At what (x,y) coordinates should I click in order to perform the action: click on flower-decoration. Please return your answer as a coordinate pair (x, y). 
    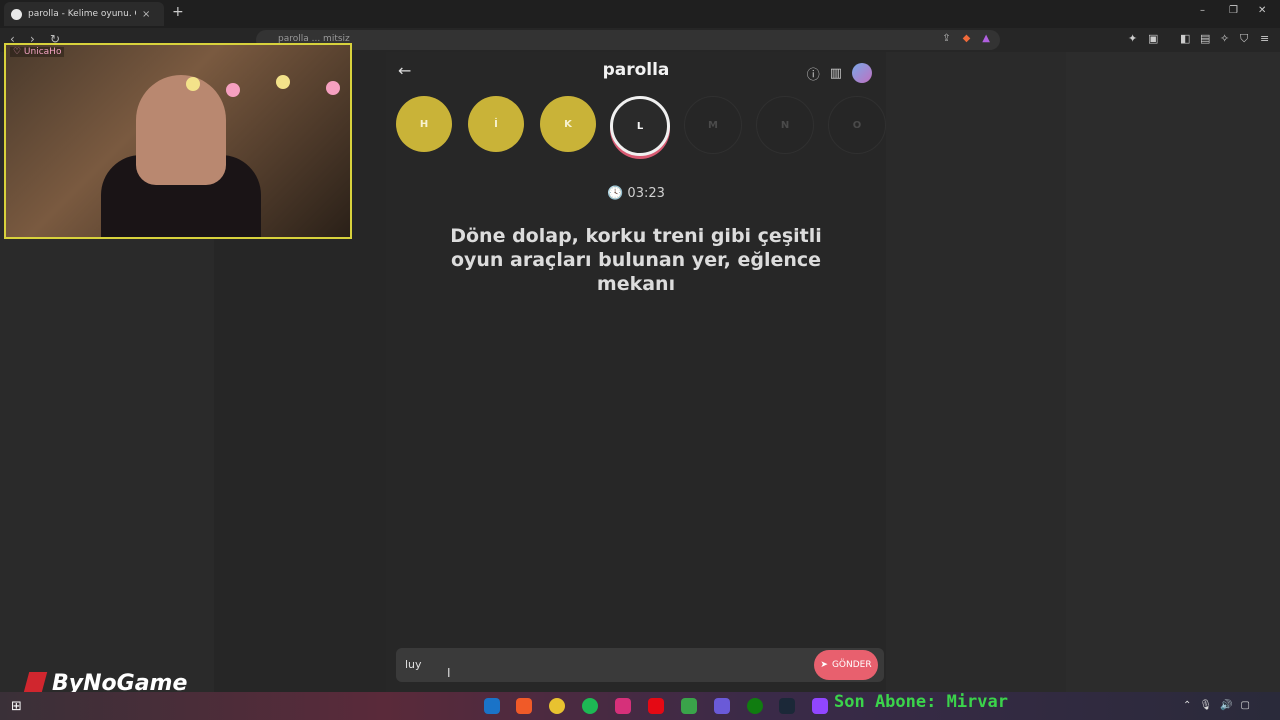
    Looking at the image, I should click on (268, 90).